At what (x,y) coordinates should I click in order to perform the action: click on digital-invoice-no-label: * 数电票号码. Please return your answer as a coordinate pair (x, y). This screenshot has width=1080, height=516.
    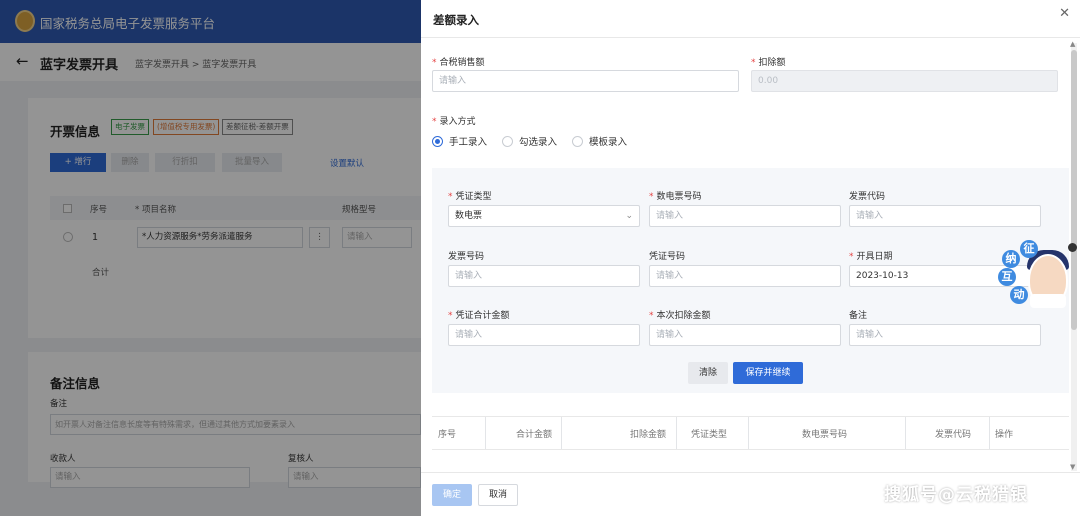
    Looking at the image, I should click on (675, 197).